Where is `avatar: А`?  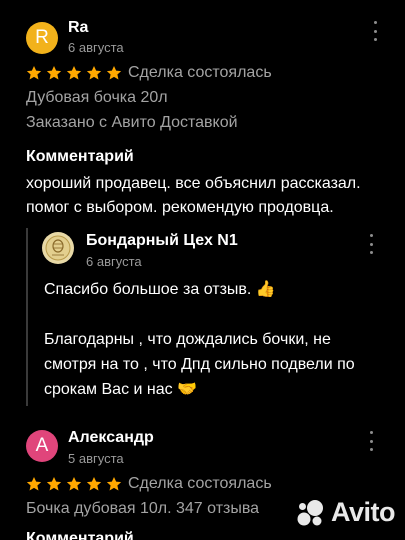
avatar: А is located at coordinates (42, 446).